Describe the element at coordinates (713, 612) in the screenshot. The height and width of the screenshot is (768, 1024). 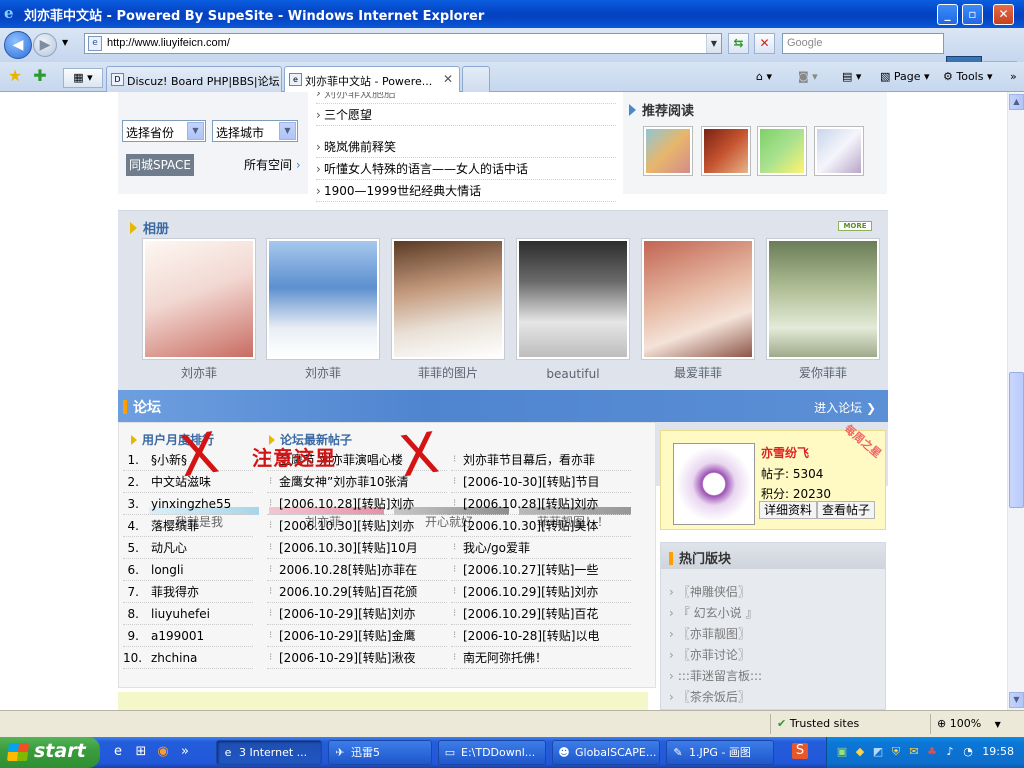
I see `hot-board-link: 『 幻玄小说 』` at that location.